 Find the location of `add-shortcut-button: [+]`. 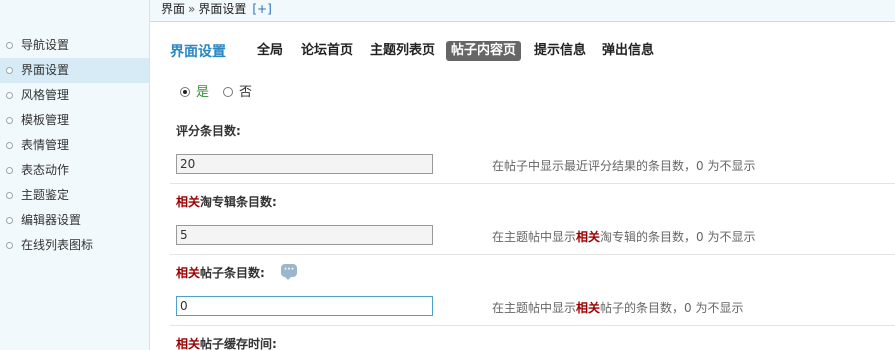

add-shortcut-button: [+] is located at coordinates (261, 9).